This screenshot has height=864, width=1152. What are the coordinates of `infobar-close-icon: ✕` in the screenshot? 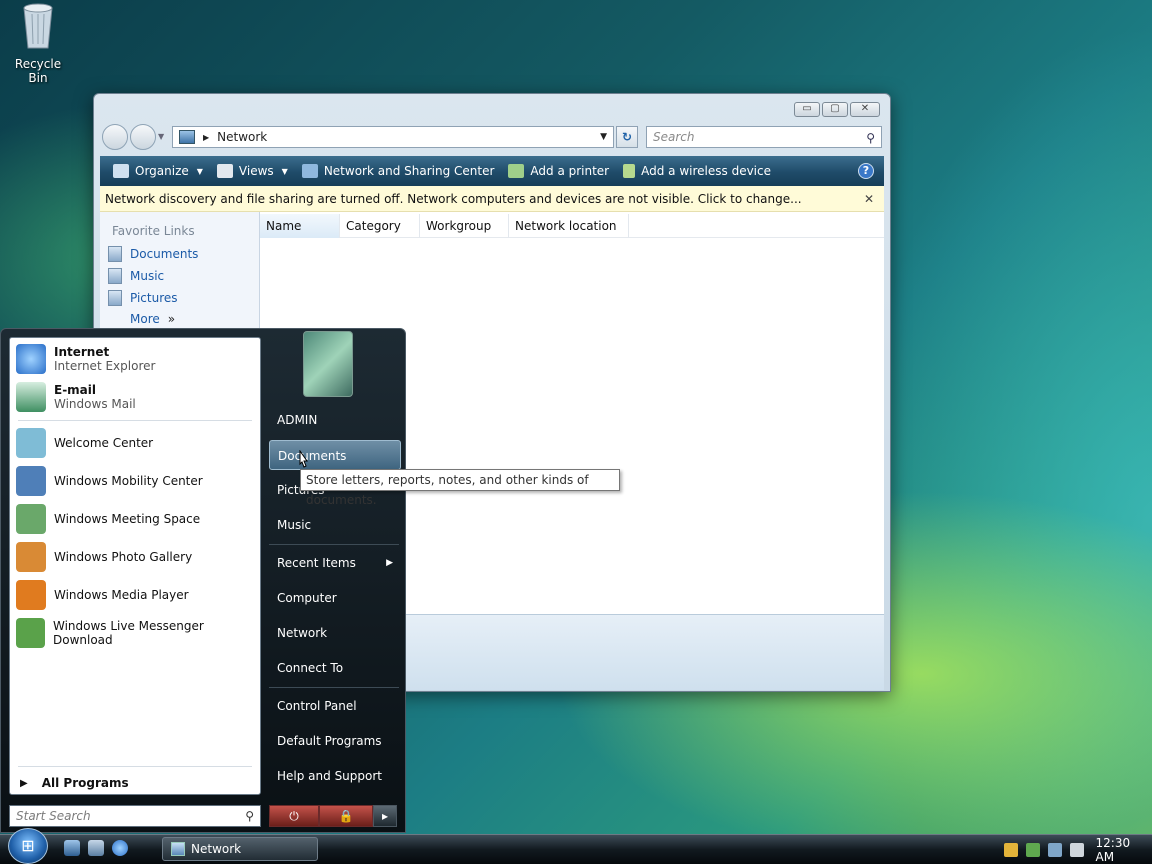 It's located at (869, 199).